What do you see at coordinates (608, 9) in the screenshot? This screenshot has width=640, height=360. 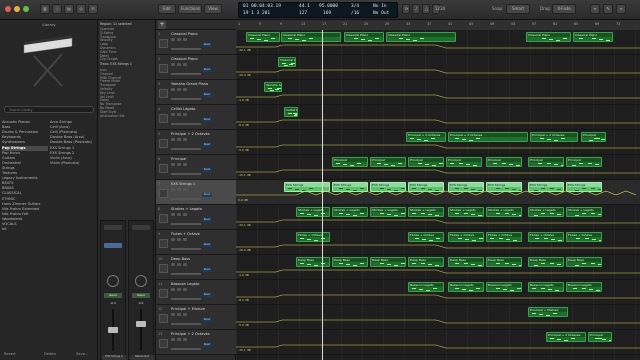 I see `notes-icon: ✎` at bounding box center [608, 9].